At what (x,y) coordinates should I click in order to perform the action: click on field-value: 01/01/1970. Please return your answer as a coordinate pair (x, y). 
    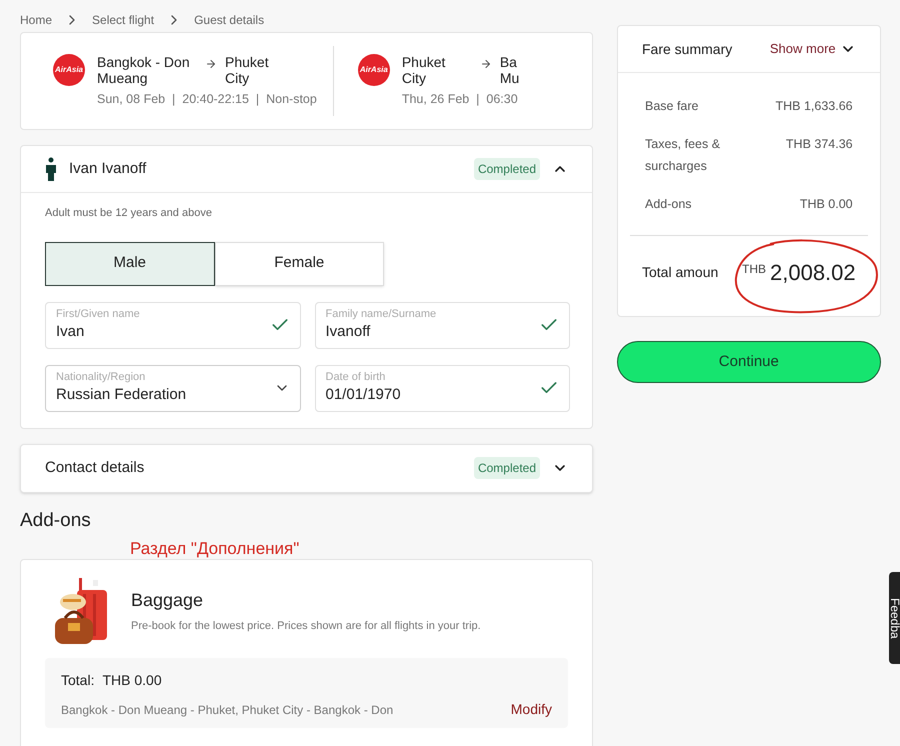
    Looking at the image, I should click on (364, 395).